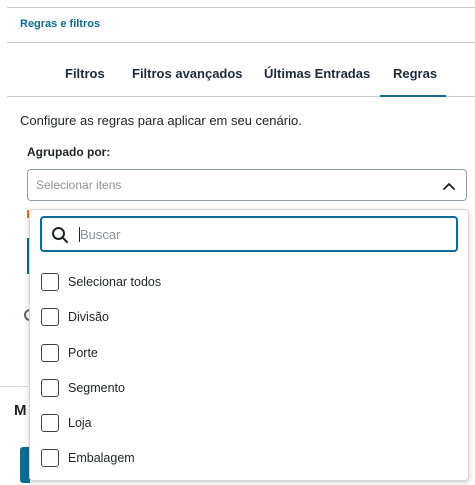  Describe the element at coordinates (80, 423) in the screenshot. I see `option-label: Loja` at that location.